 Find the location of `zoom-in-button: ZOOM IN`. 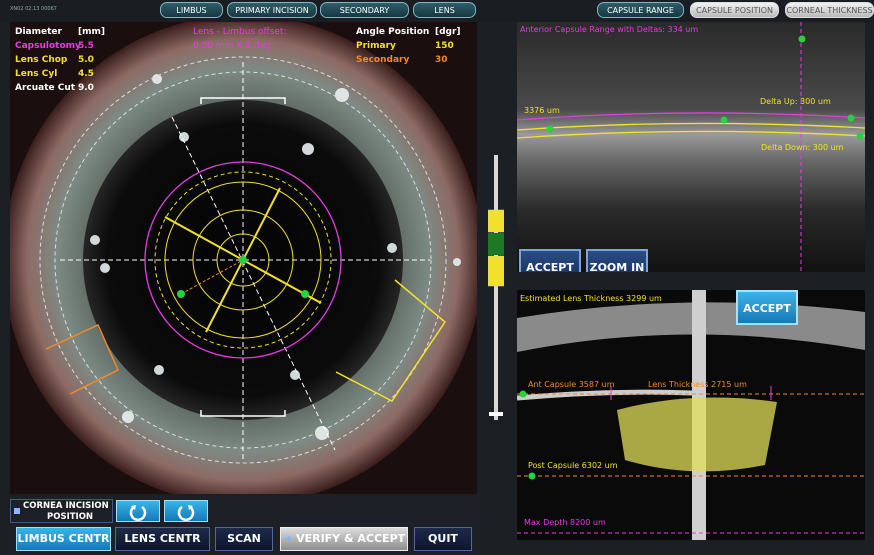

zoom-in-button: ZOOM IN is located at coordinates (617, 260).